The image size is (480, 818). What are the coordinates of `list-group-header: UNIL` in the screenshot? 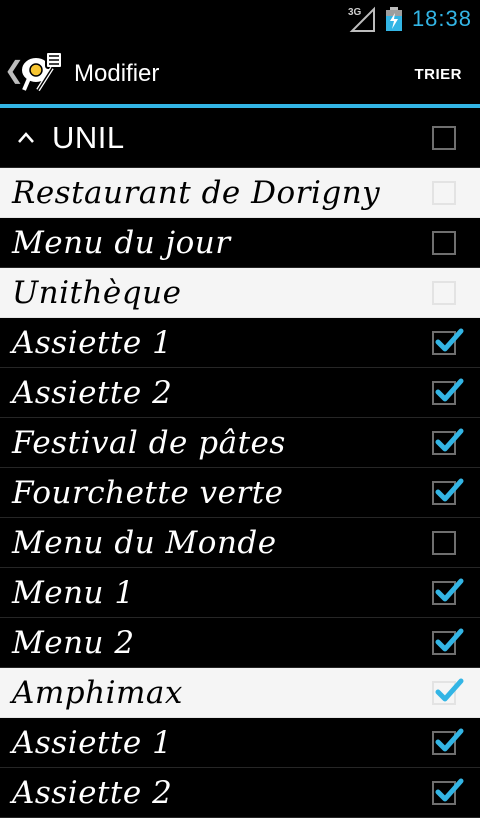 It's located at (240, 138).